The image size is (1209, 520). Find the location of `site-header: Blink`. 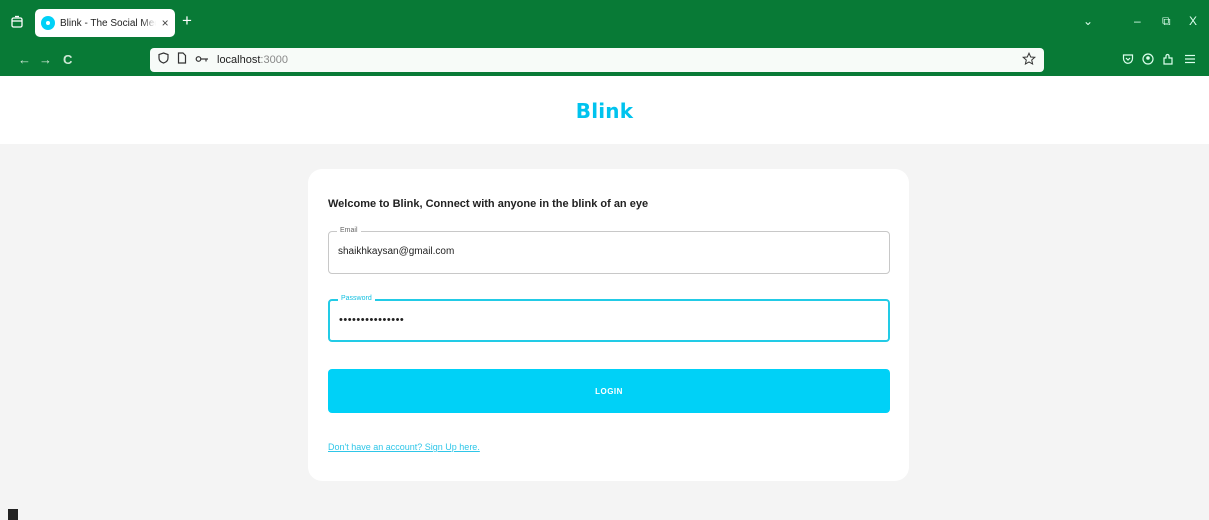

site-header: Blink is located at coordinates (604, 110).